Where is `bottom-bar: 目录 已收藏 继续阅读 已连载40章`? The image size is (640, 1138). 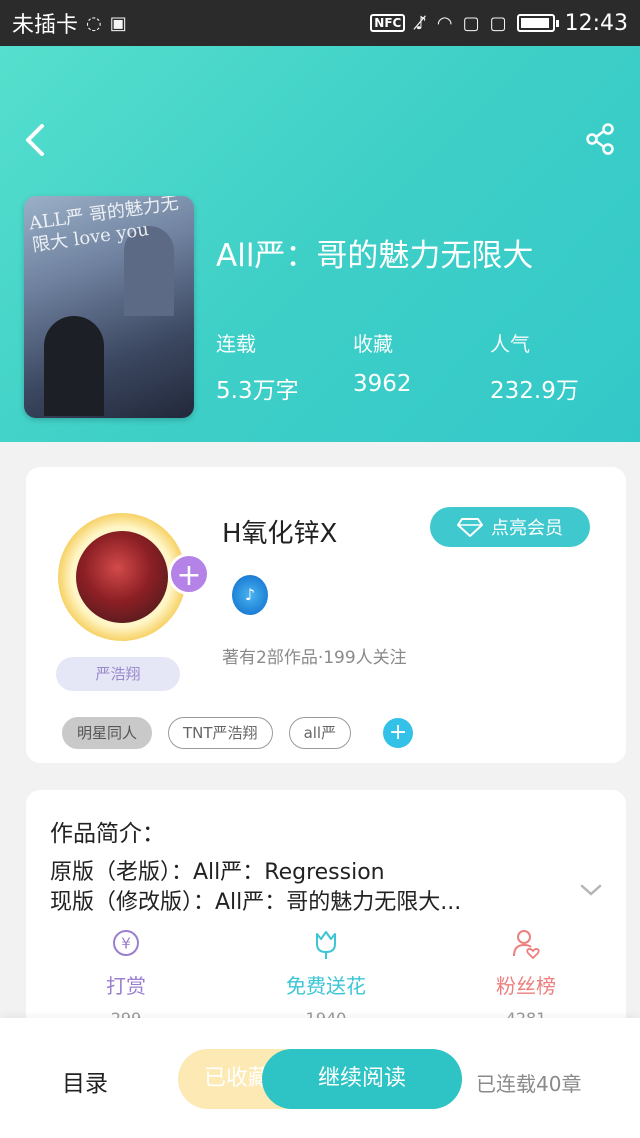 bottom-bar: 目录 已收藏 继续阅读 已连载40章 is located at coordinates (320, 1078).